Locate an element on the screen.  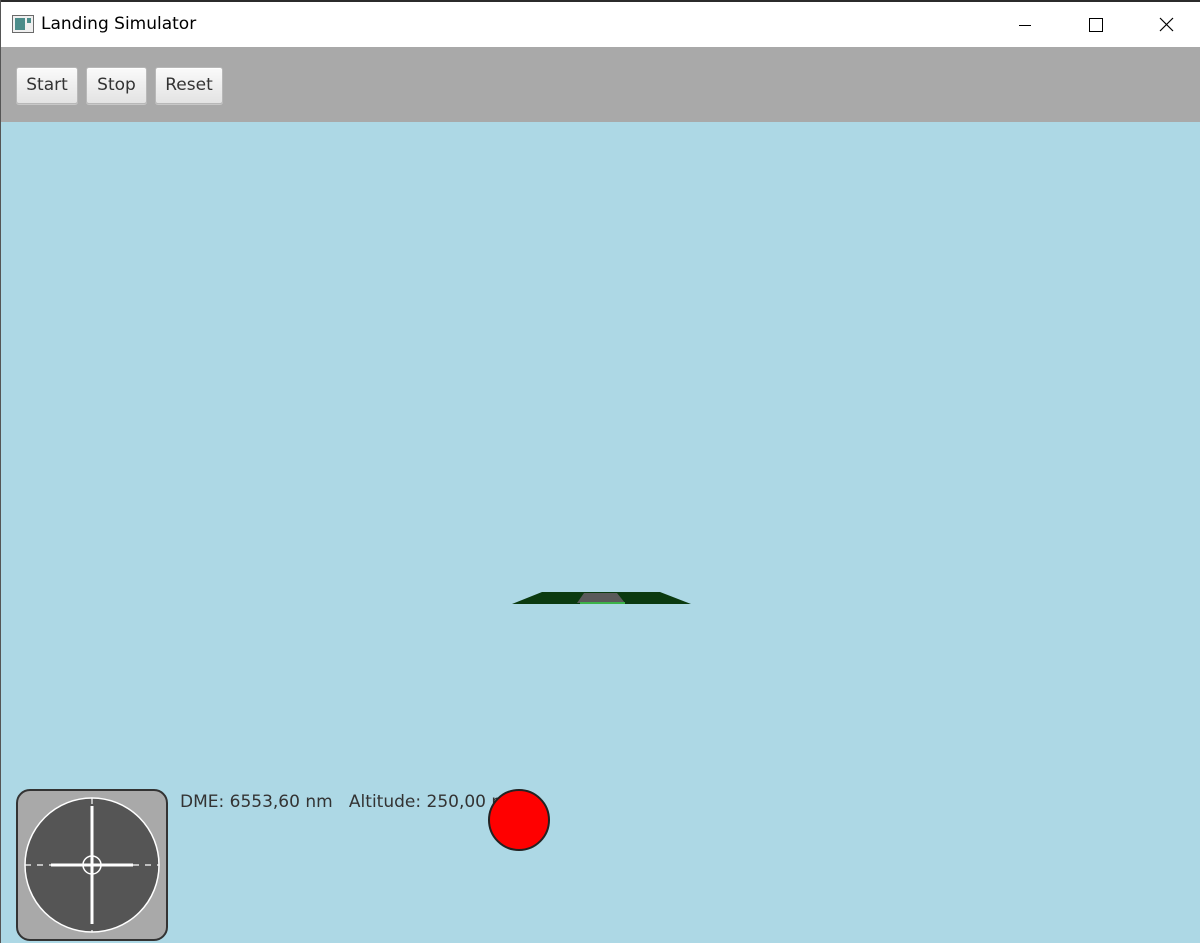
dme-unit: nm is located at coordinates (319, 802).